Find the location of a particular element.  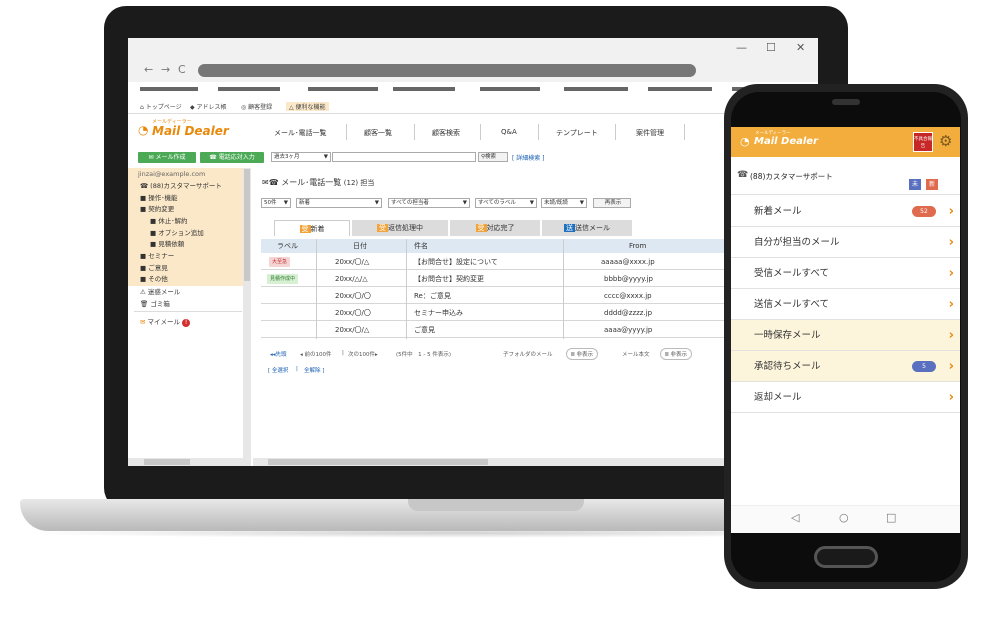

row-from: cccc@xxxx.jp is located at coordinates (628, 296).